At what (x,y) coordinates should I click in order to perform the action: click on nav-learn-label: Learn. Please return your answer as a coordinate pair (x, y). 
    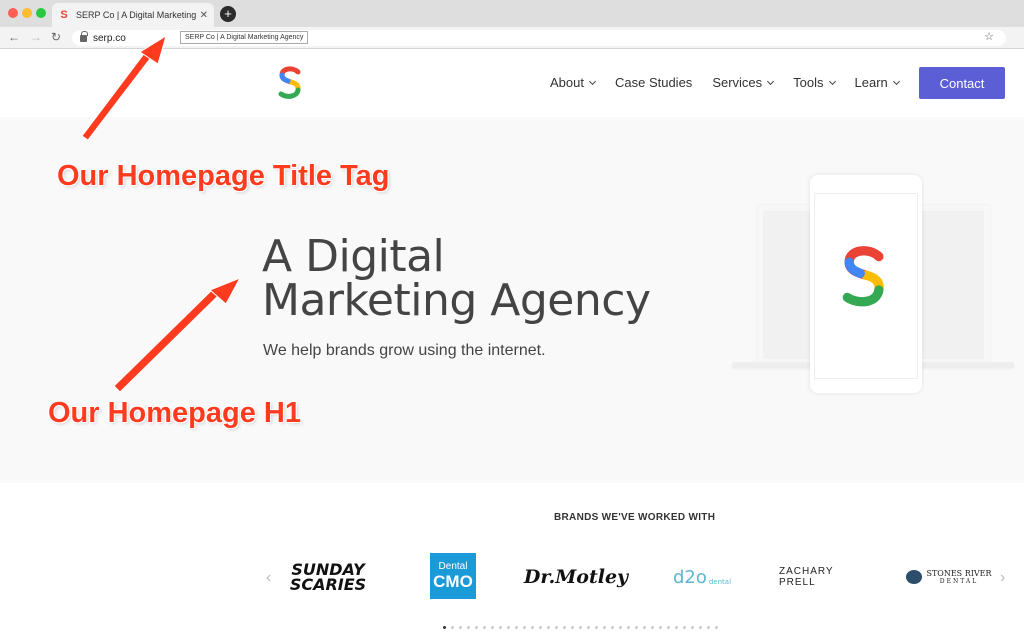
    Looking at the image, I should click on (871, 82).